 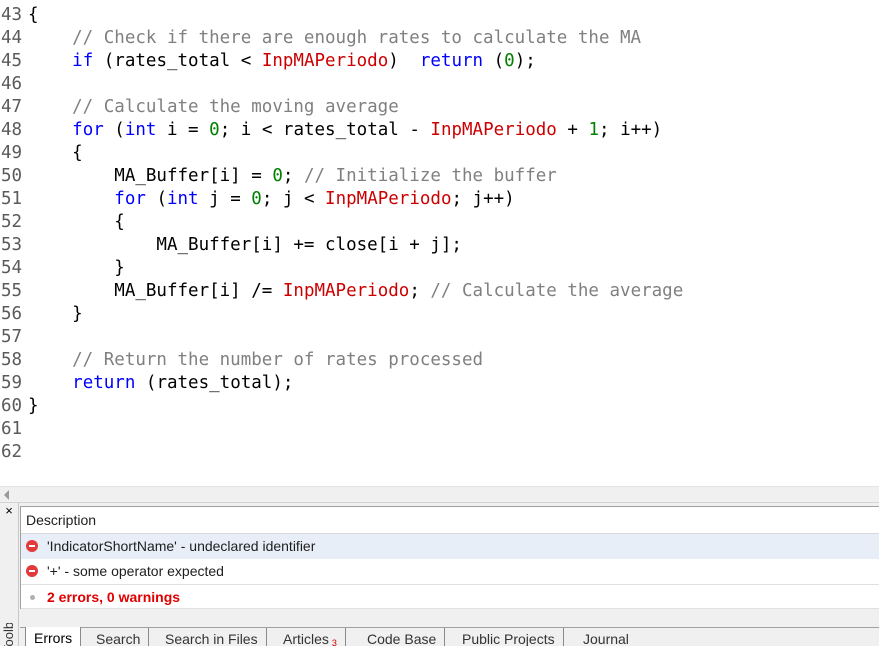 What do you see at coordinates (439, 153) in the screenshot?
I see `code-line: 49 {` at bounding box center [439, 153].